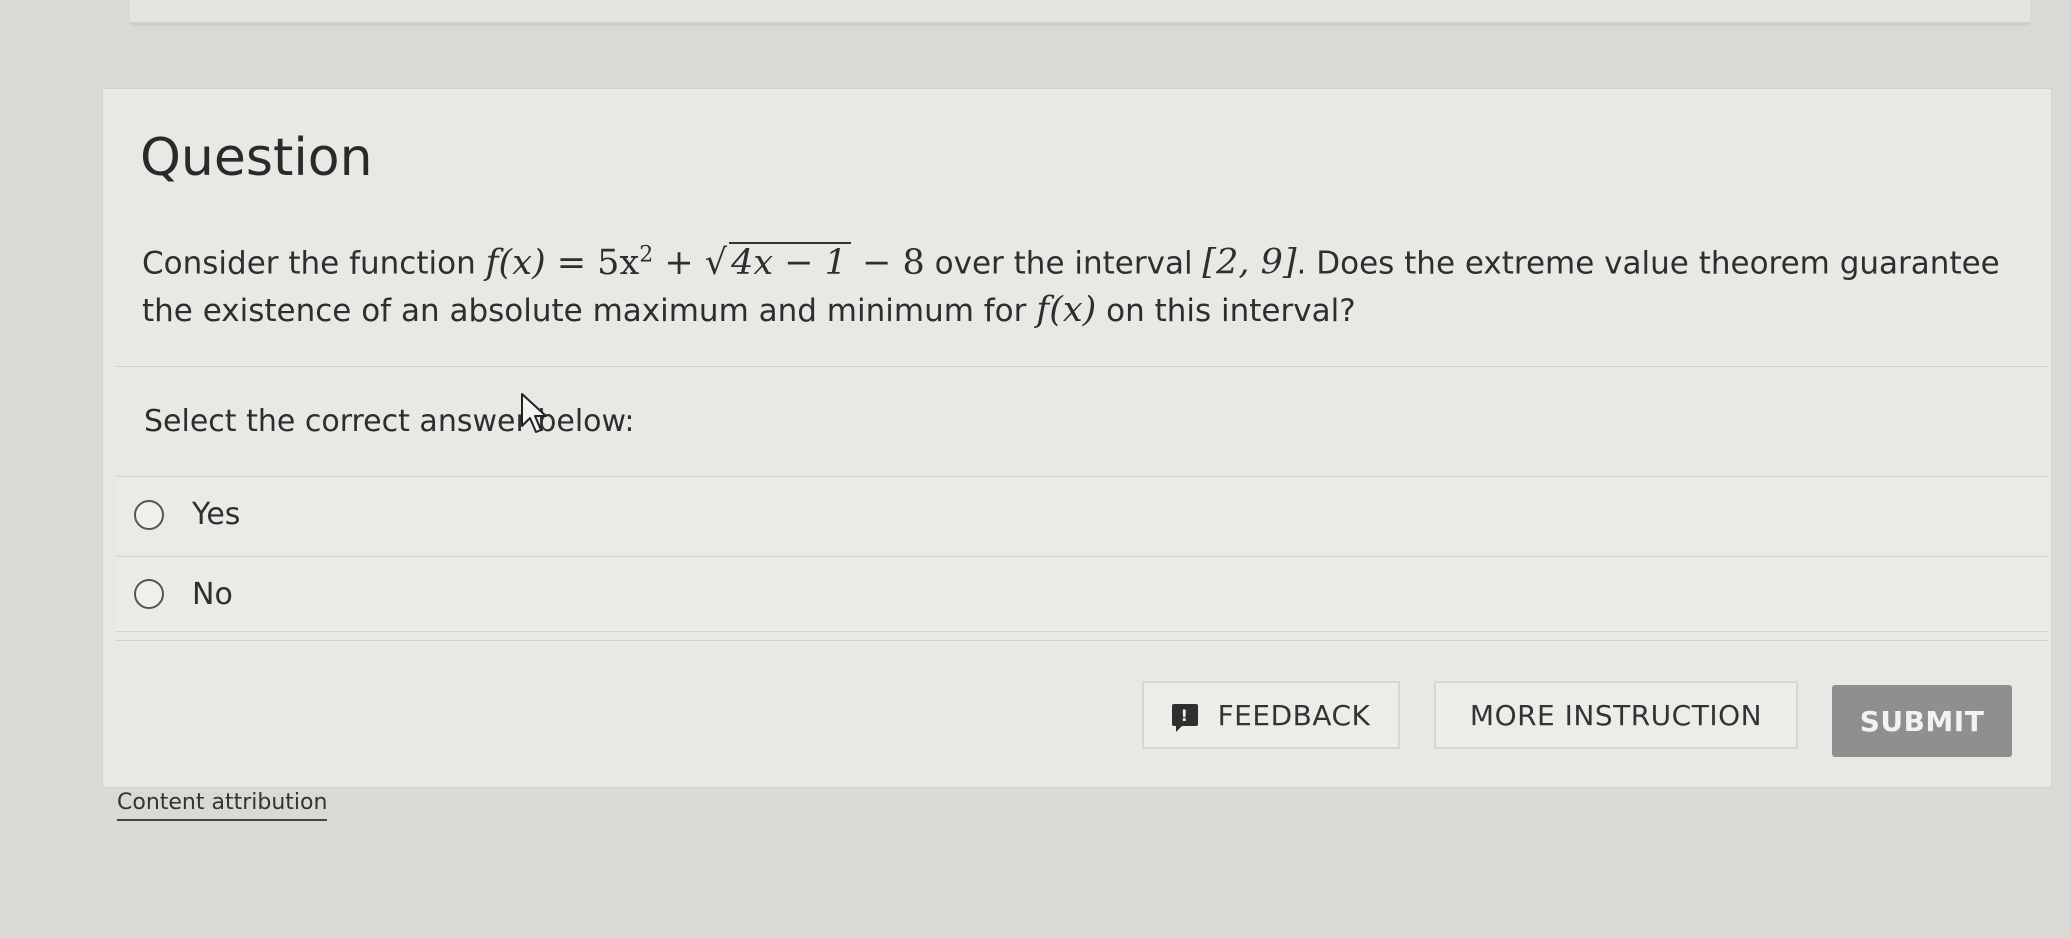  I want to click on answer-option-no: No, so click(1082, 594).